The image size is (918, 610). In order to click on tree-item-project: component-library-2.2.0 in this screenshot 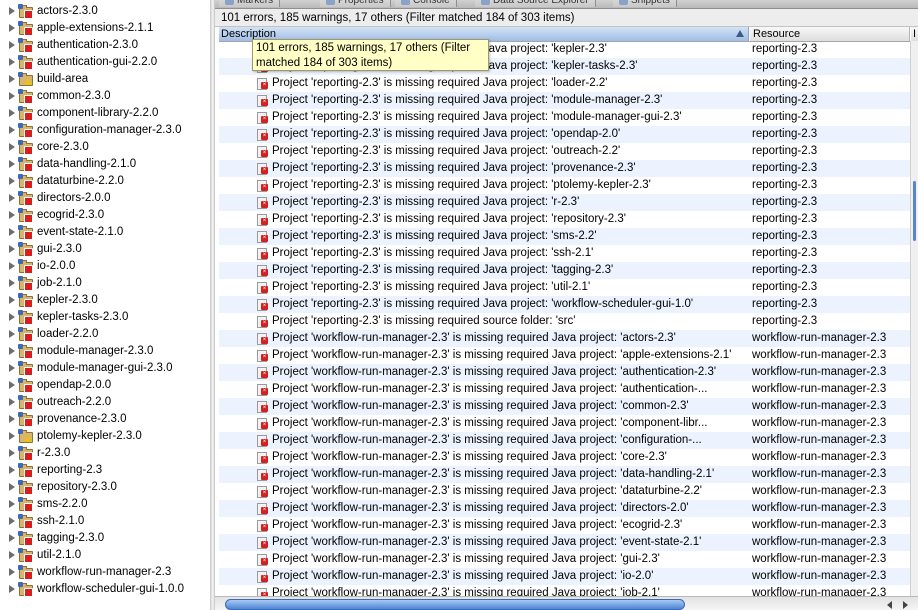, I will do `click(105, 112)`.